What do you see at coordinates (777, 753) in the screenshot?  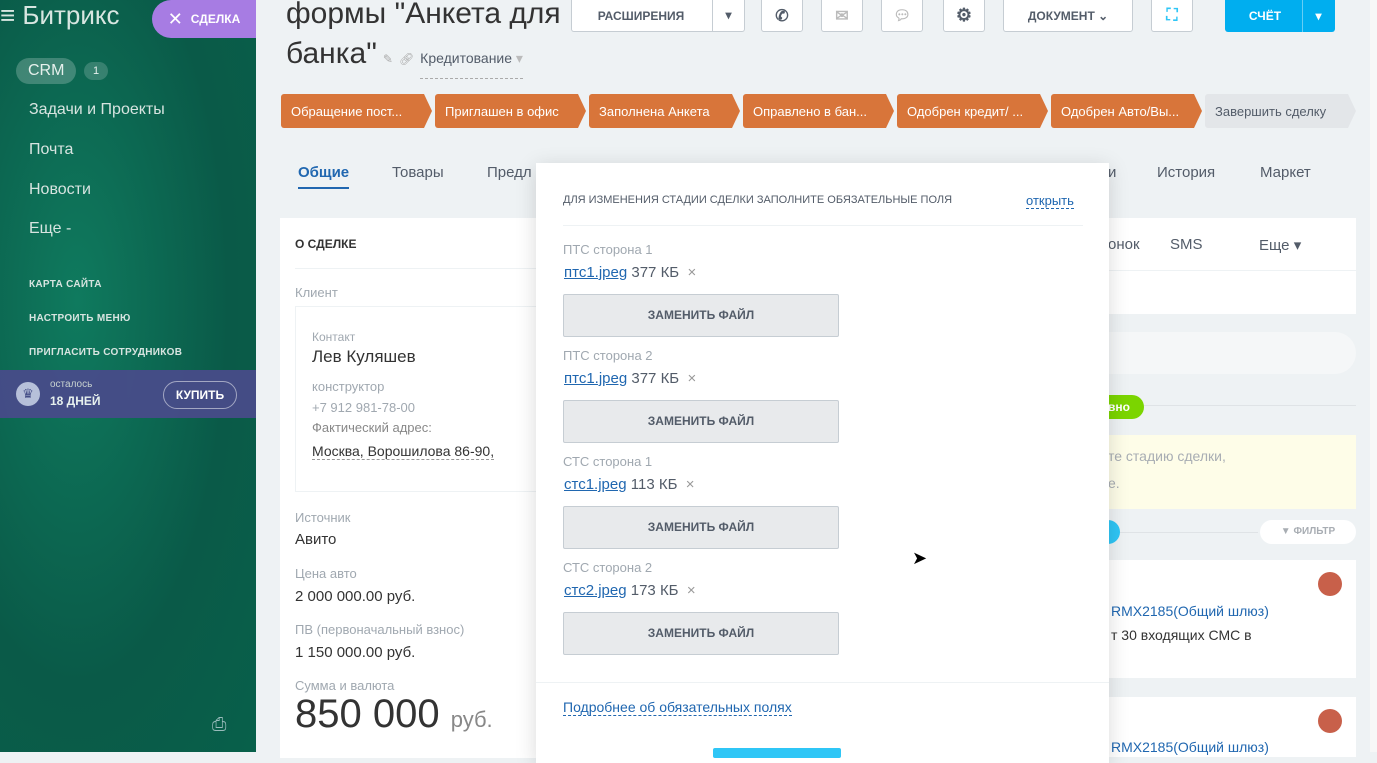 I see `save-button` at bounding box center [777, 753].